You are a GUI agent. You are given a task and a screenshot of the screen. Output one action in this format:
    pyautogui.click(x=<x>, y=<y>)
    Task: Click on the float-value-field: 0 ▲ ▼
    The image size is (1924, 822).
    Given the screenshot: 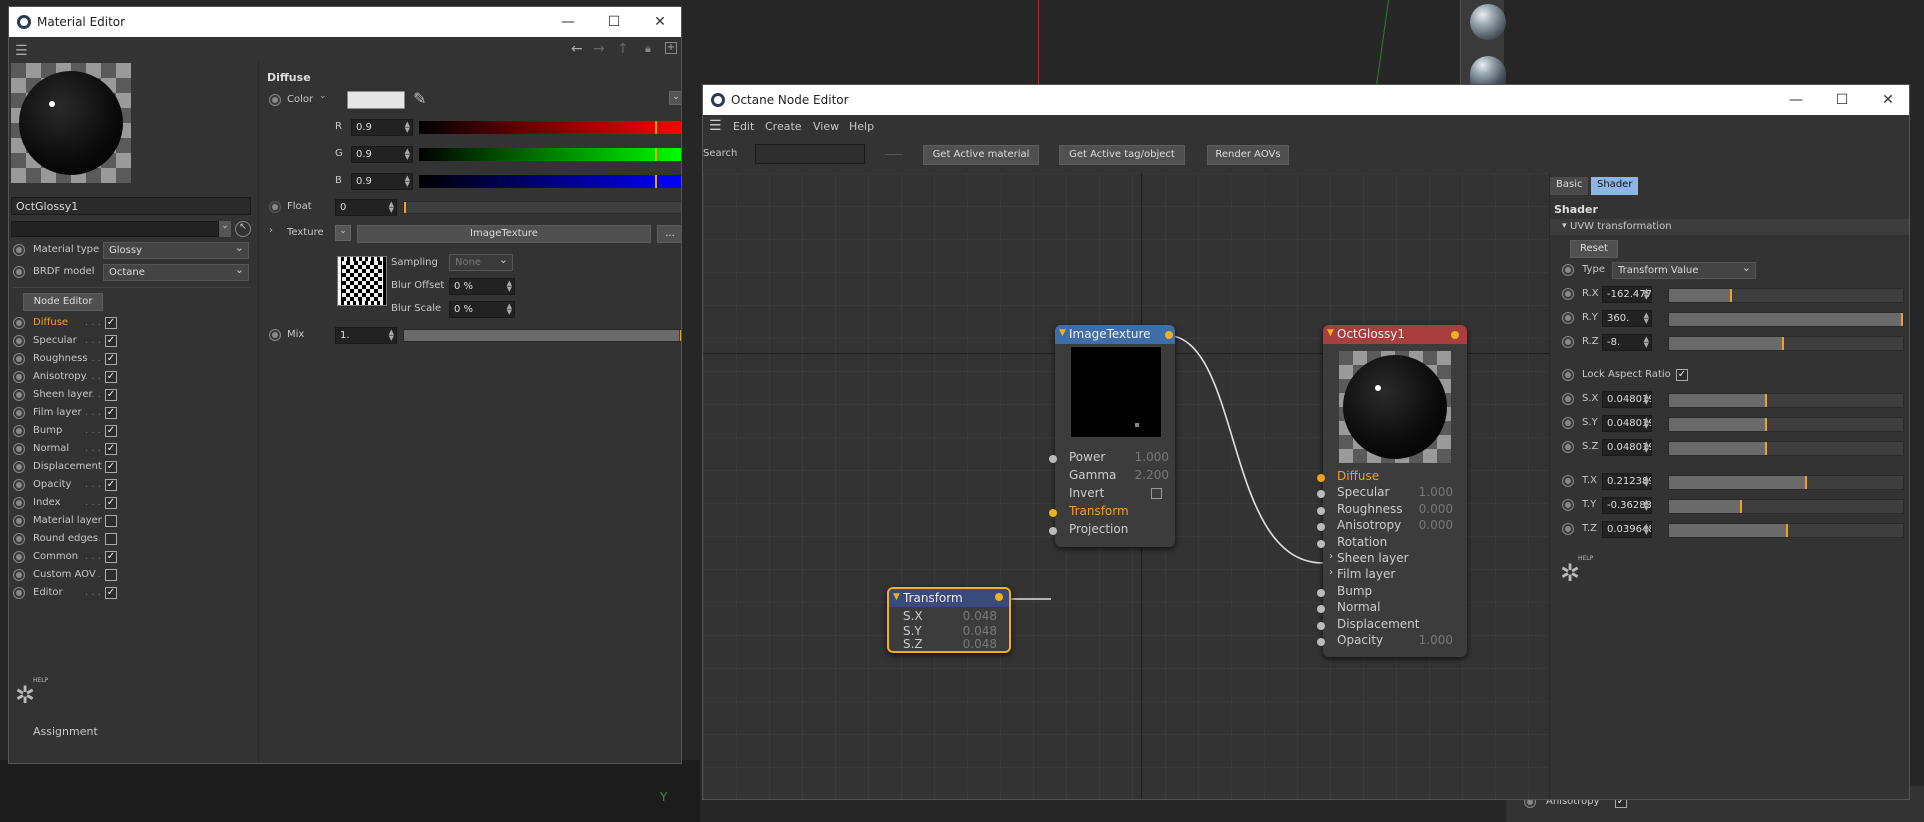 What is the action you would take?
    pyautogui.click(x=366, y=207)
    